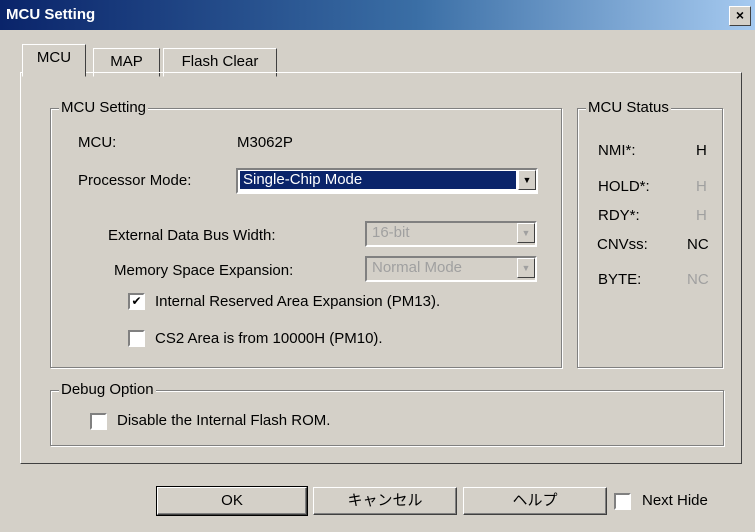 Image resolution: width=755 pixels, height=532 pixels. Describe the element at coordinates (378, 180) in the screenshot. I see `processor-mode-value: Single-Chip Mode` at that location.